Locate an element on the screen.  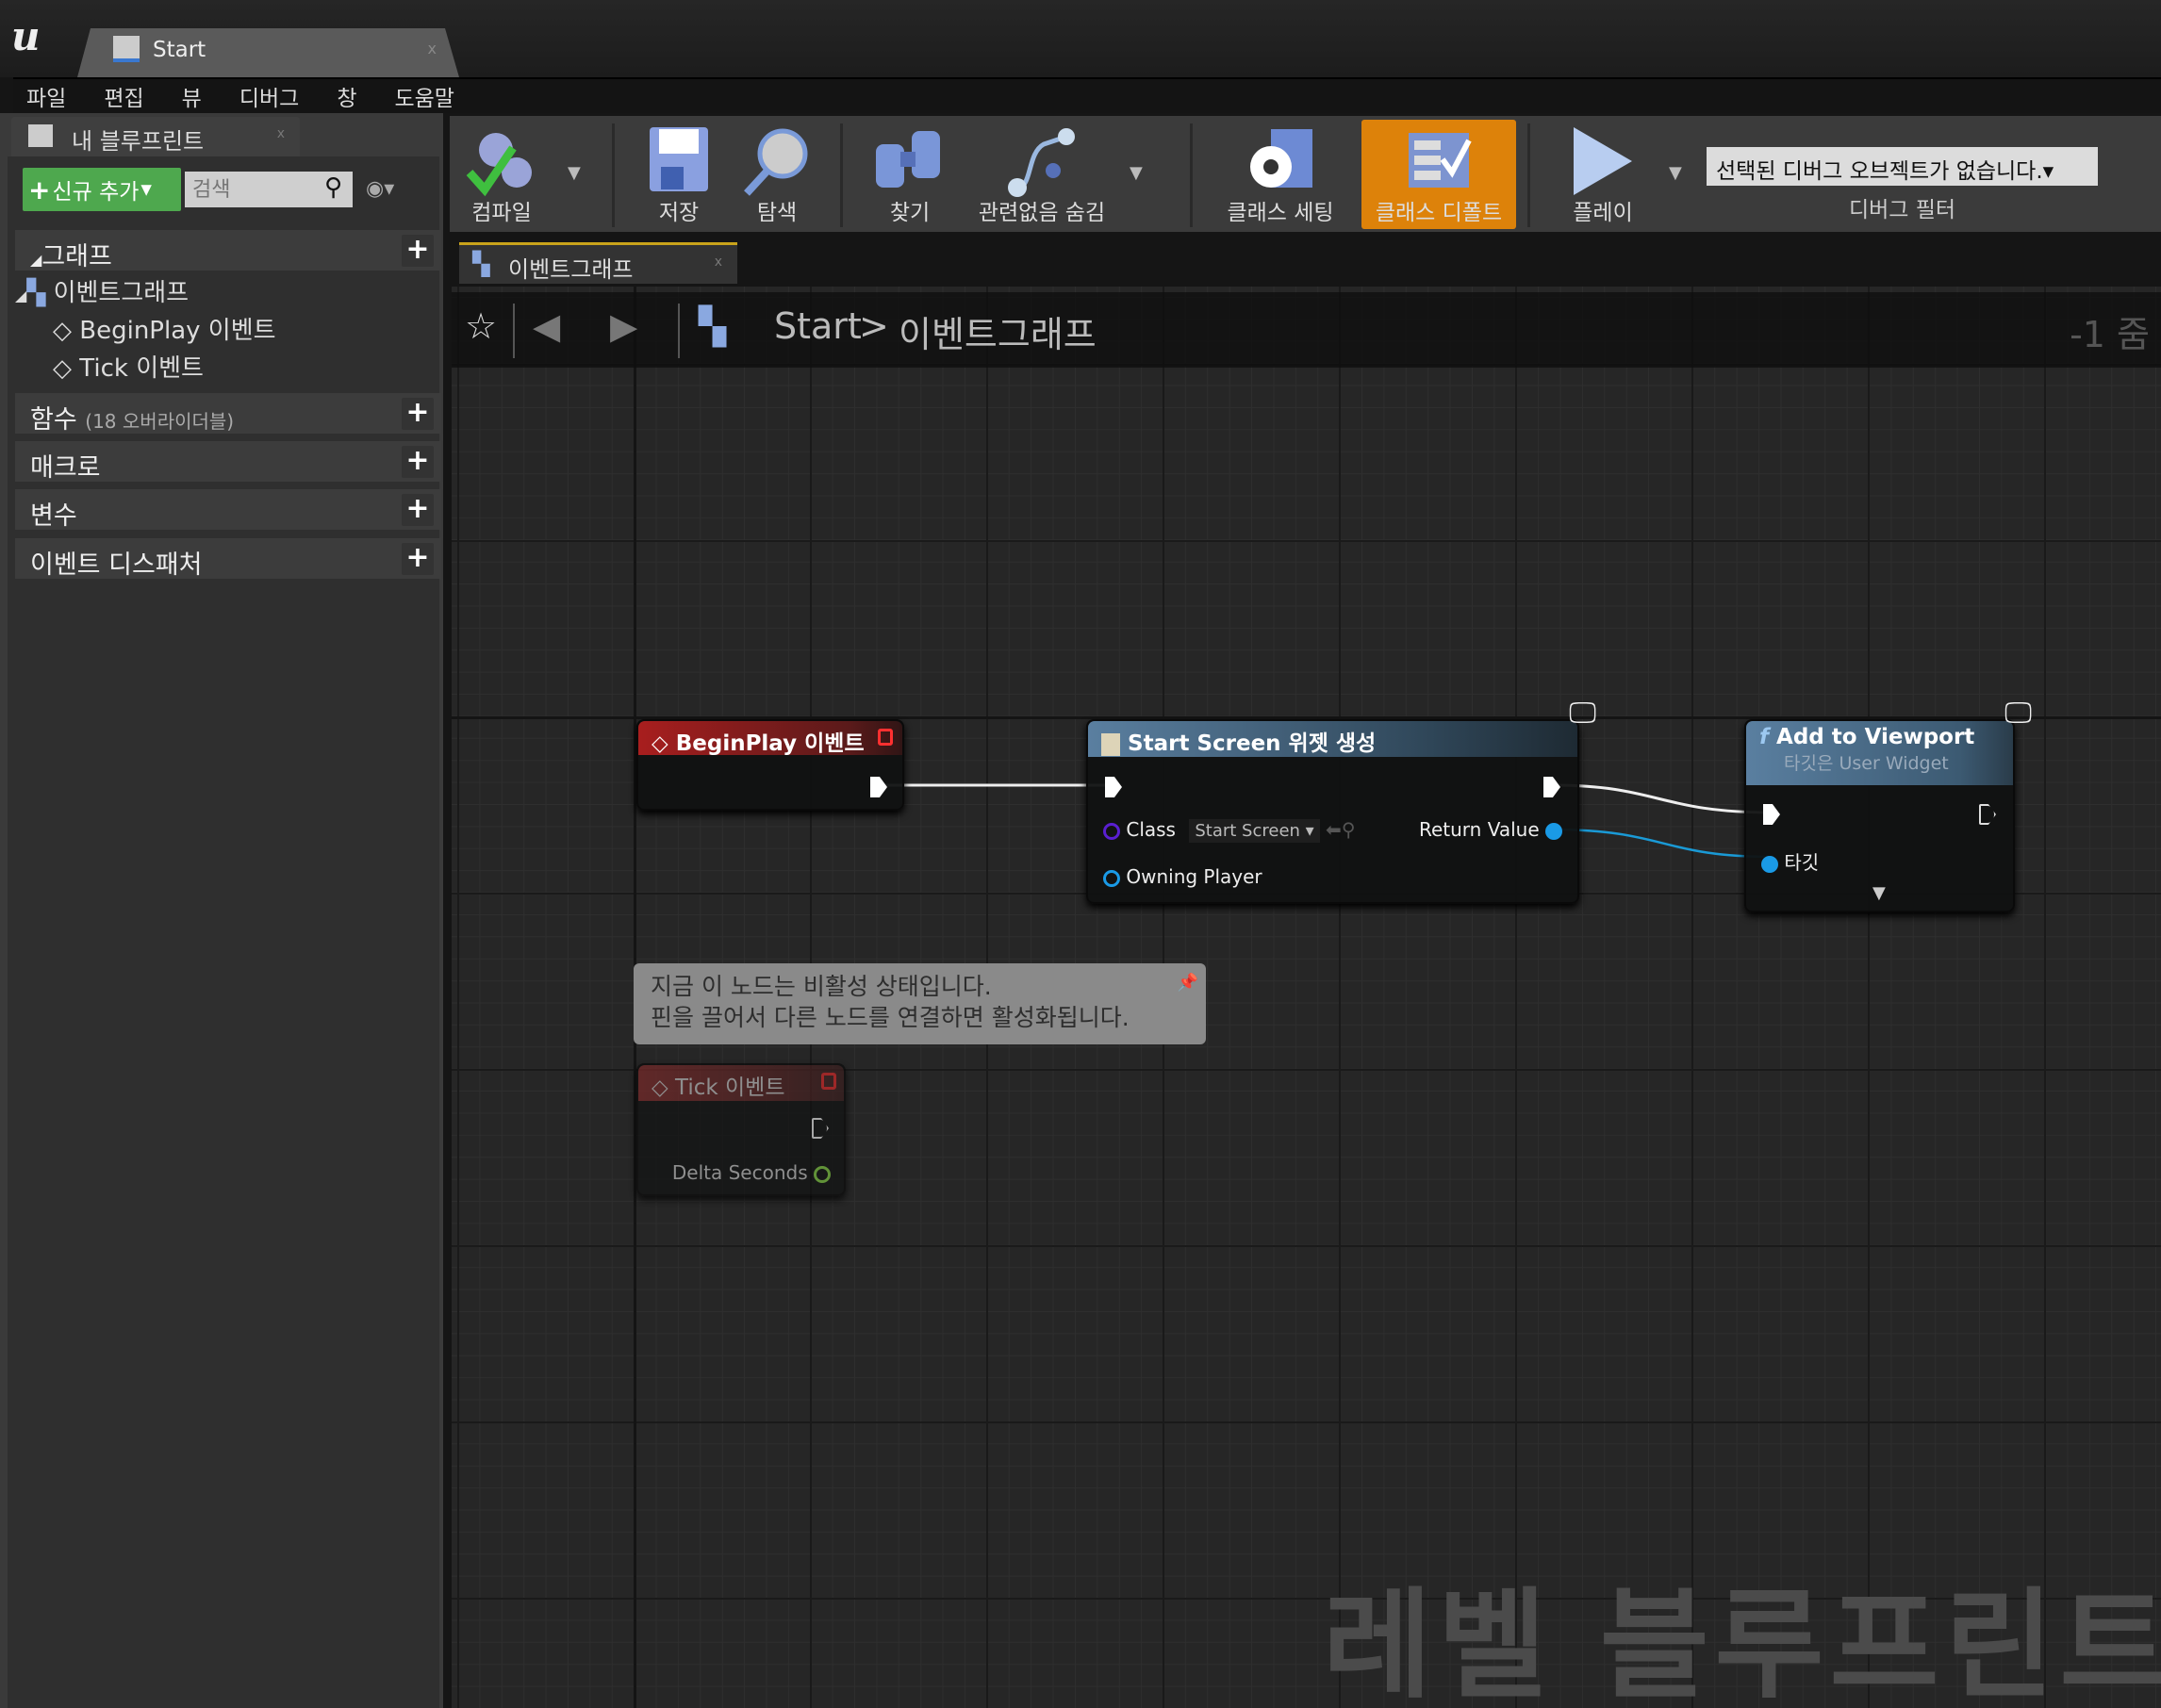
plus-icon: + is located at coordinates (39, 189).